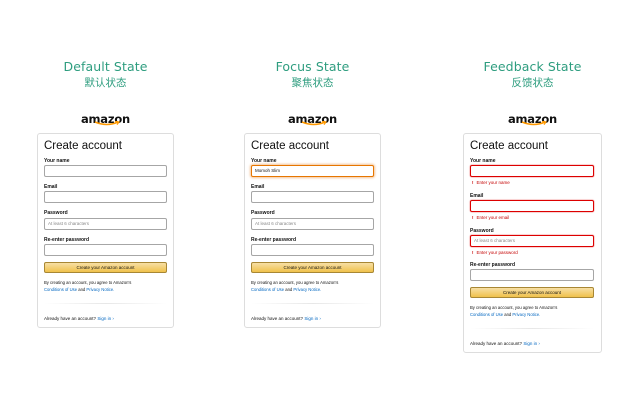  Describe the element at coordinates (312, 66) in the screenshot. I see `state-title: Focus State` at that location.